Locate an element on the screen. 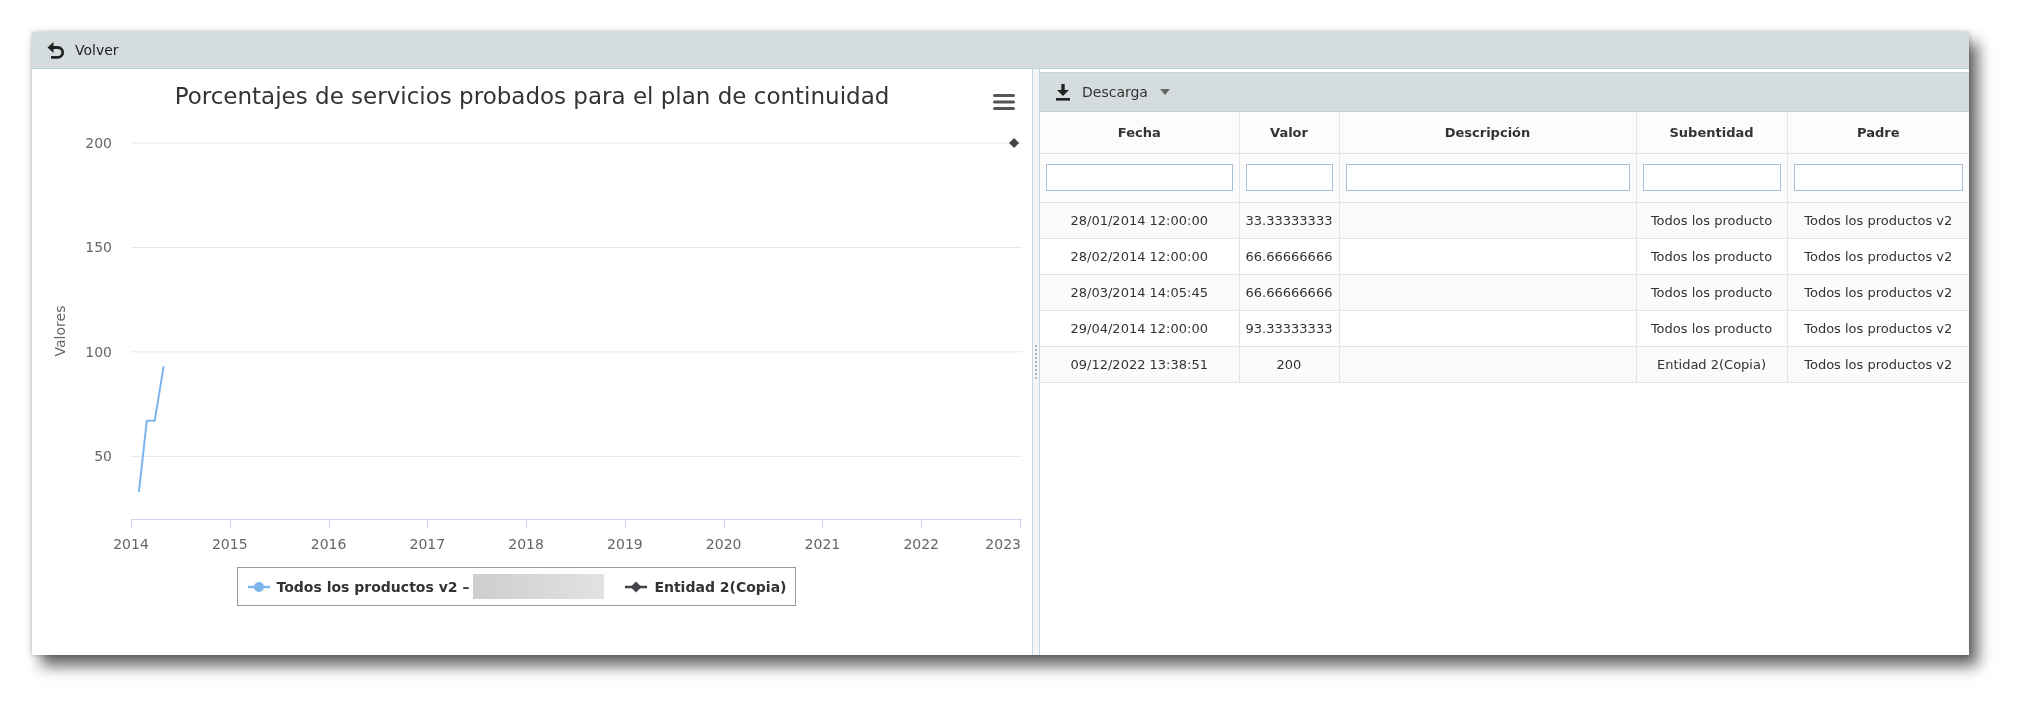  x-tick-label: 2020 is located at coordinates (723, 544).